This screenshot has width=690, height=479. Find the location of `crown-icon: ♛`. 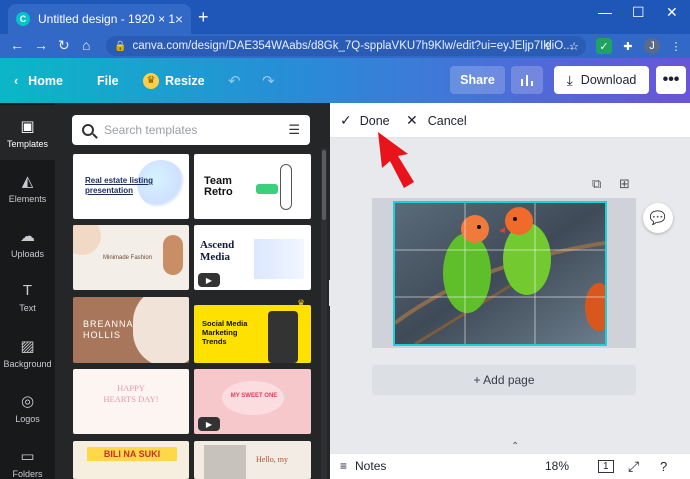

crown-icon: ♛ is located at coordinates (151, 80).